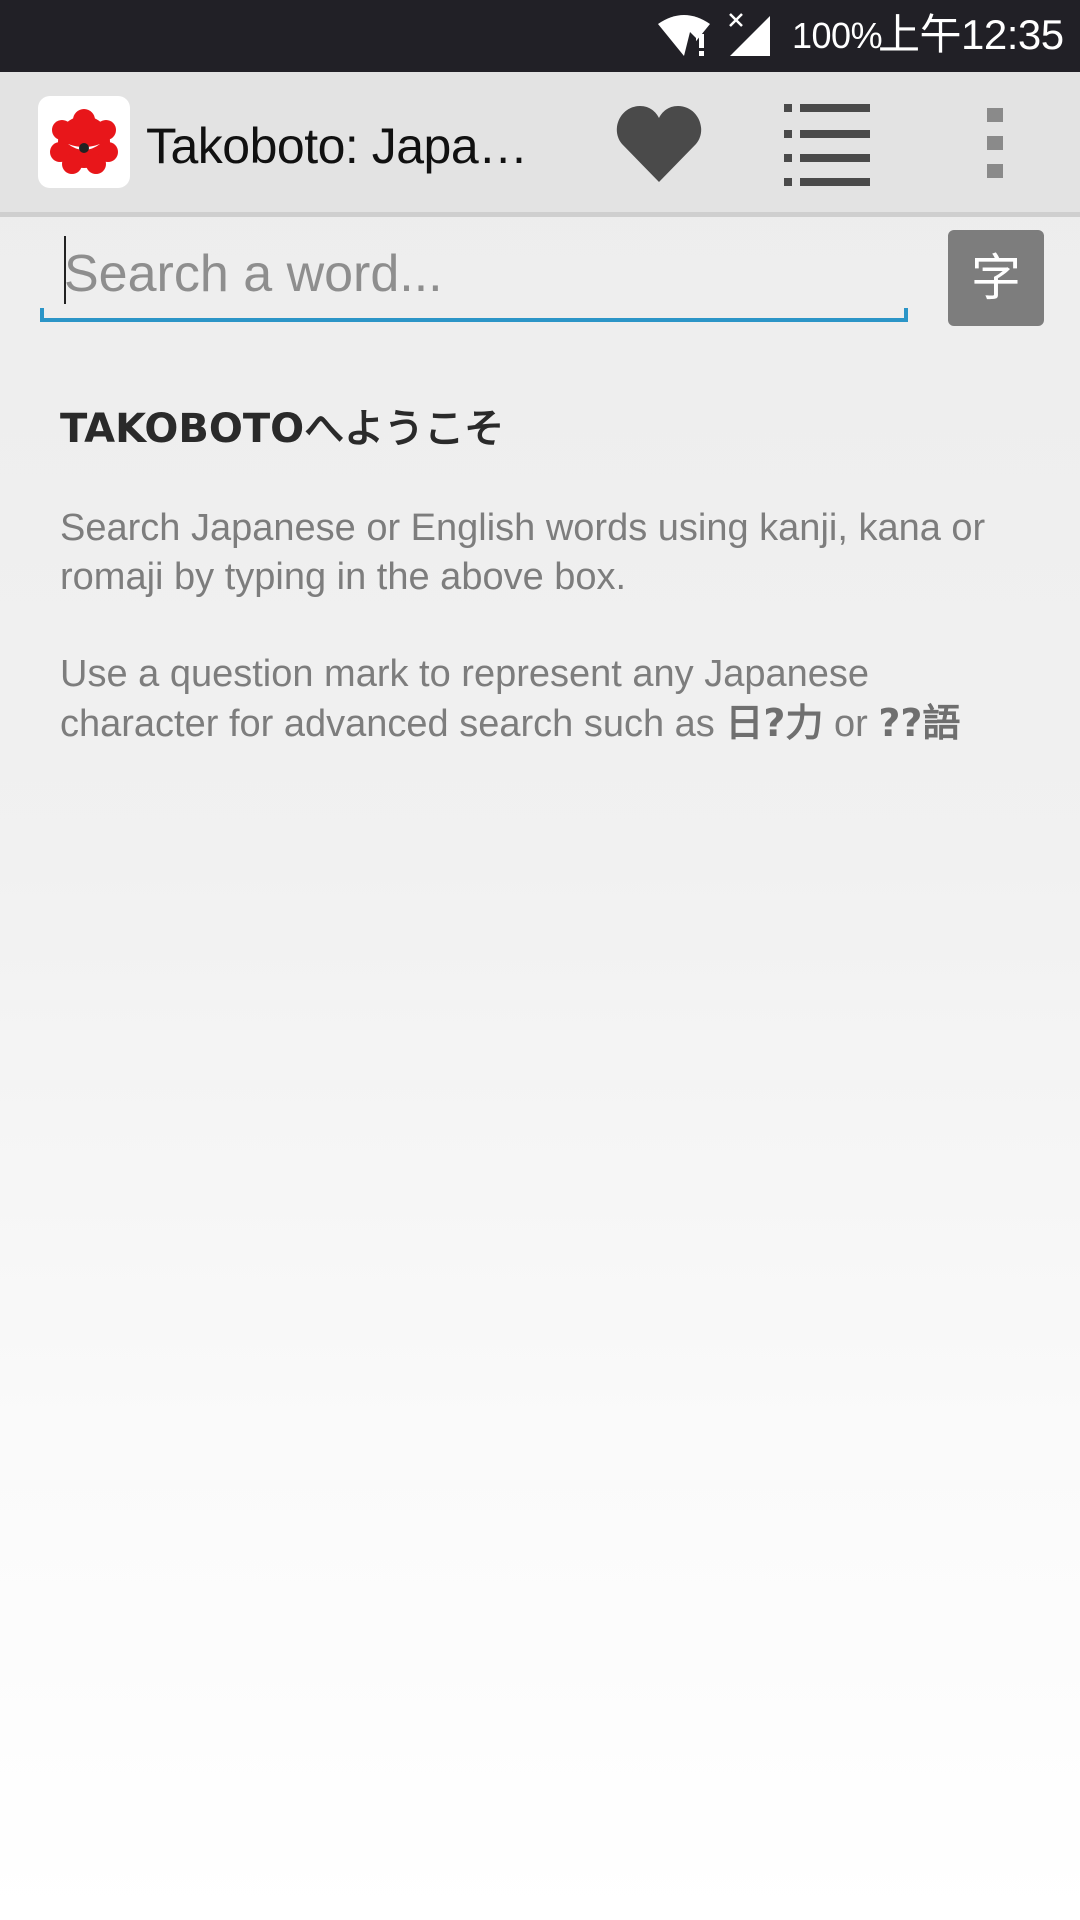  Describe the element at coordinates (774, 723) in the screenshot. I see `example-pattern-1: 日?力` at that location.